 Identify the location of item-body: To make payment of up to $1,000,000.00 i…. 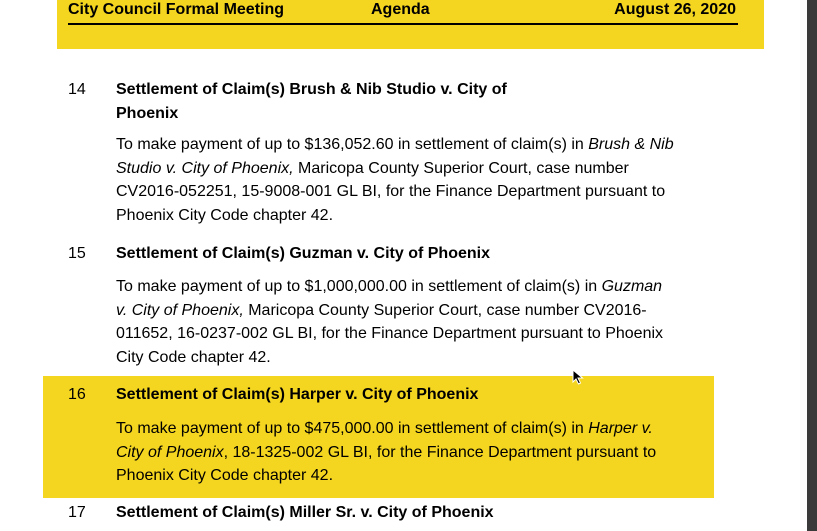
(396, 322).